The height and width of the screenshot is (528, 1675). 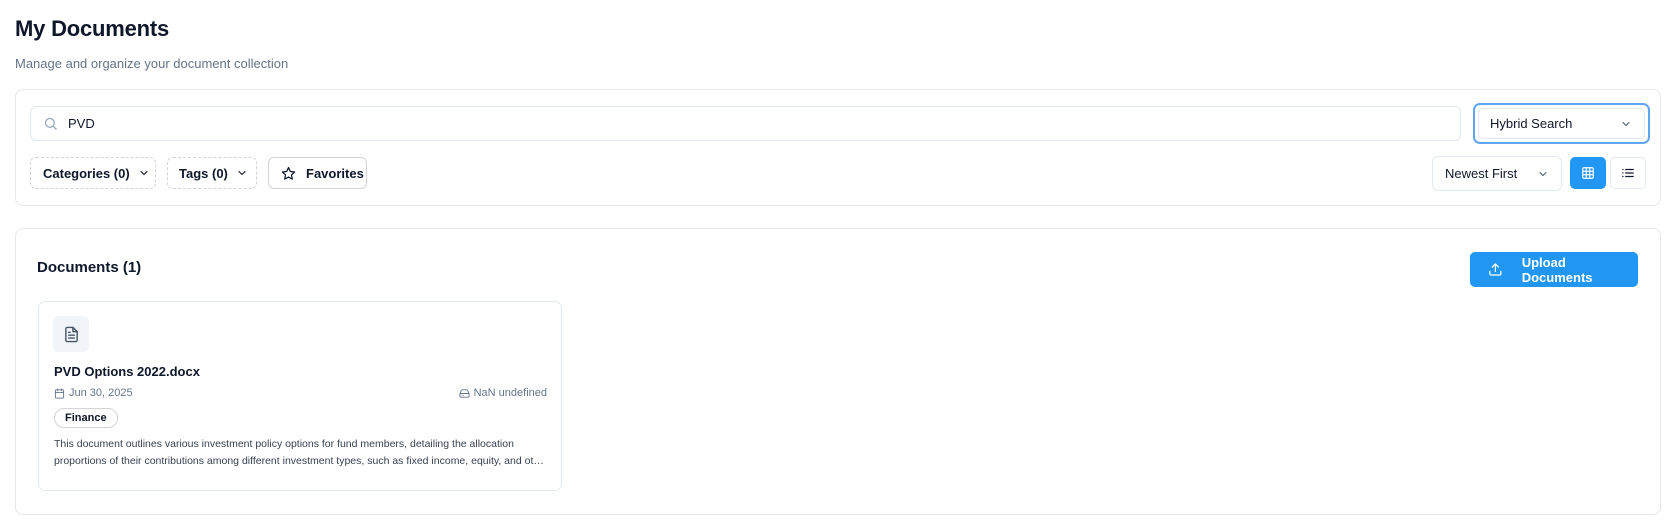 I want to click on sort-select: Newest First, so click(x=1497, y=173).